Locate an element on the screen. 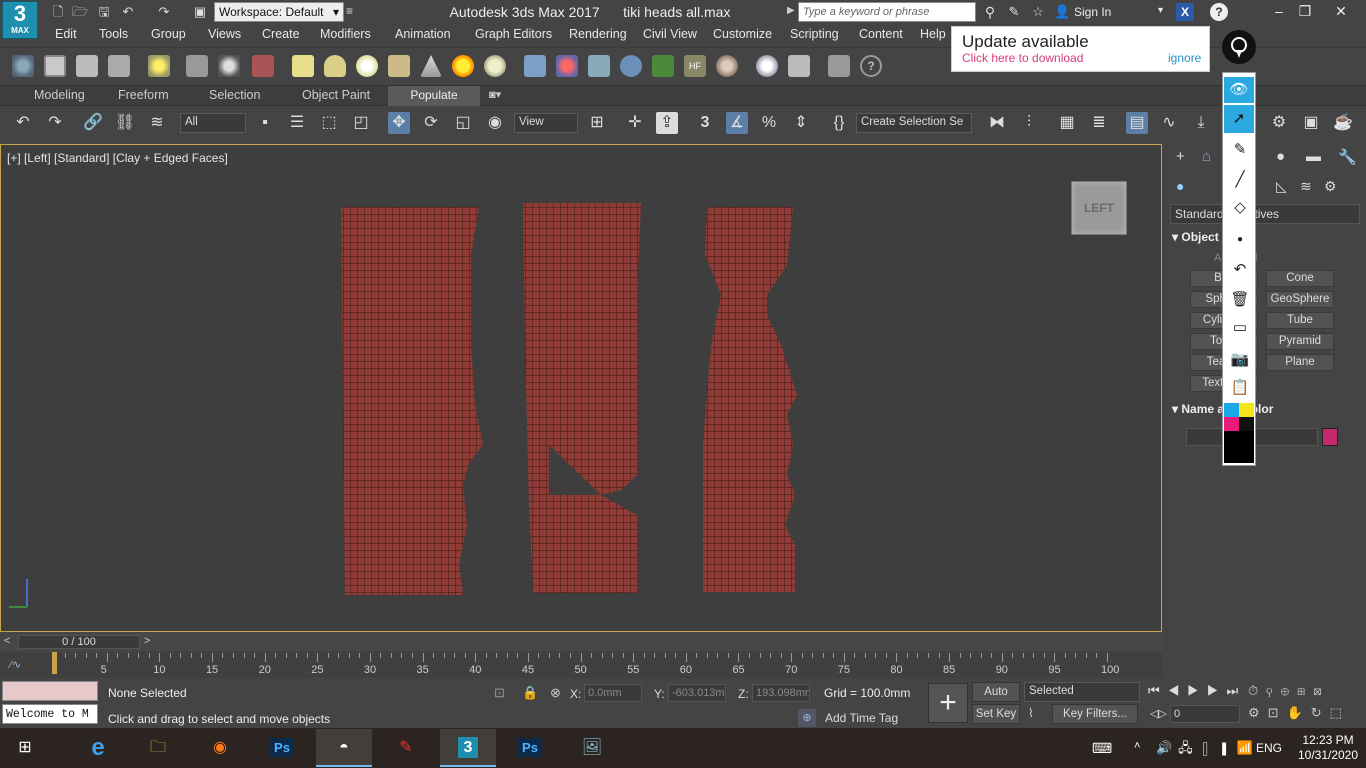 The width and height of the screenshot is (1366, 768). mirror-icon: ⧓ is located at coordinates (997, 123).